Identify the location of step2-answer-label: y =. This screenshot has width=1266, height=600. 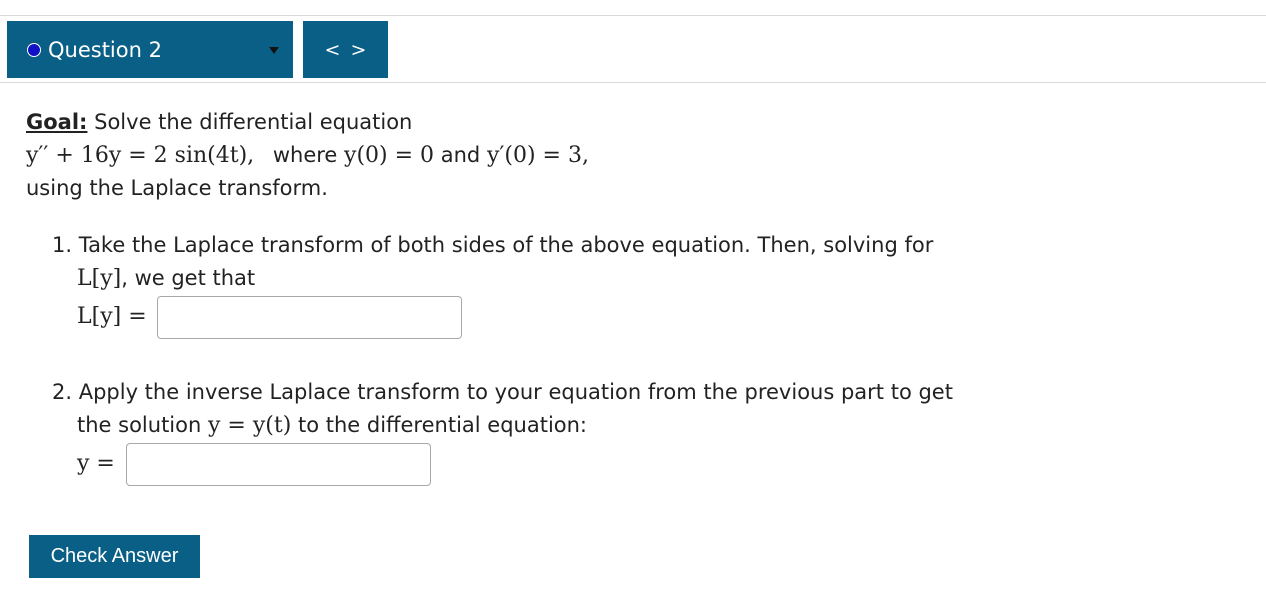
(96, 463).